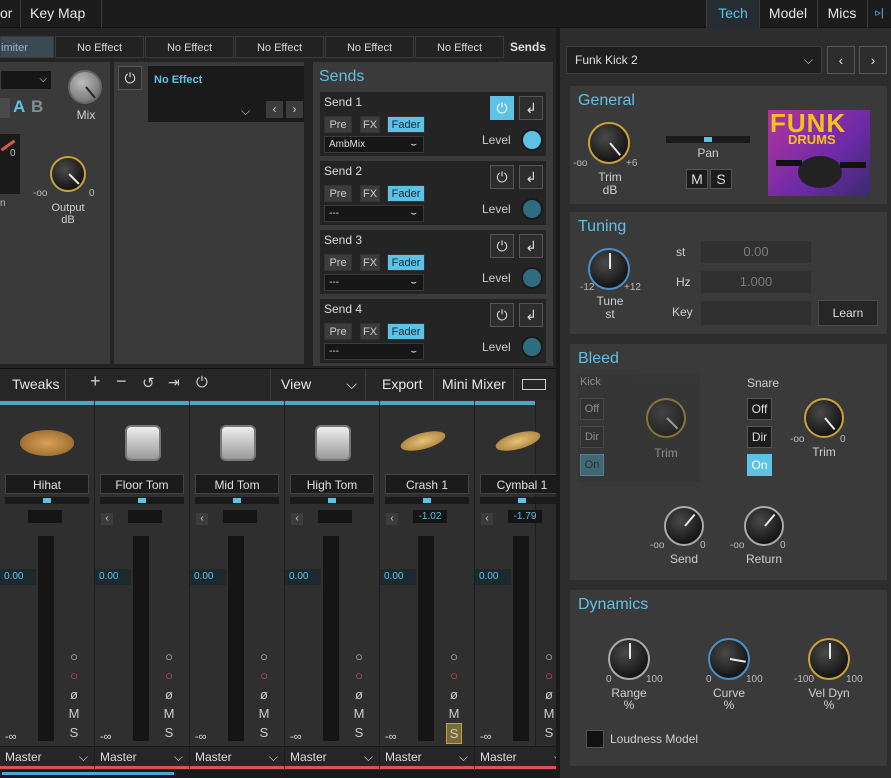 This screenshot has height=778, width=891. What do you see at coordinates (759, 465) in the screenshot?
I see `snare-on-button: On` at bounding box center [759, 465].